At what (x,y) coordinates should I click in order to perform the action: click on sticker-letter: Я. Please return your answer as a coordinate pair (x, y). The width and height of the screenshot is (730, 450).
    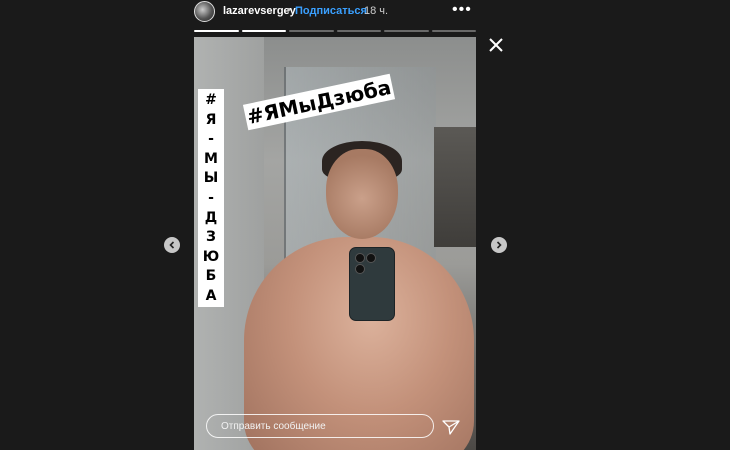
    Looking at the image, I should click on (211, 119).